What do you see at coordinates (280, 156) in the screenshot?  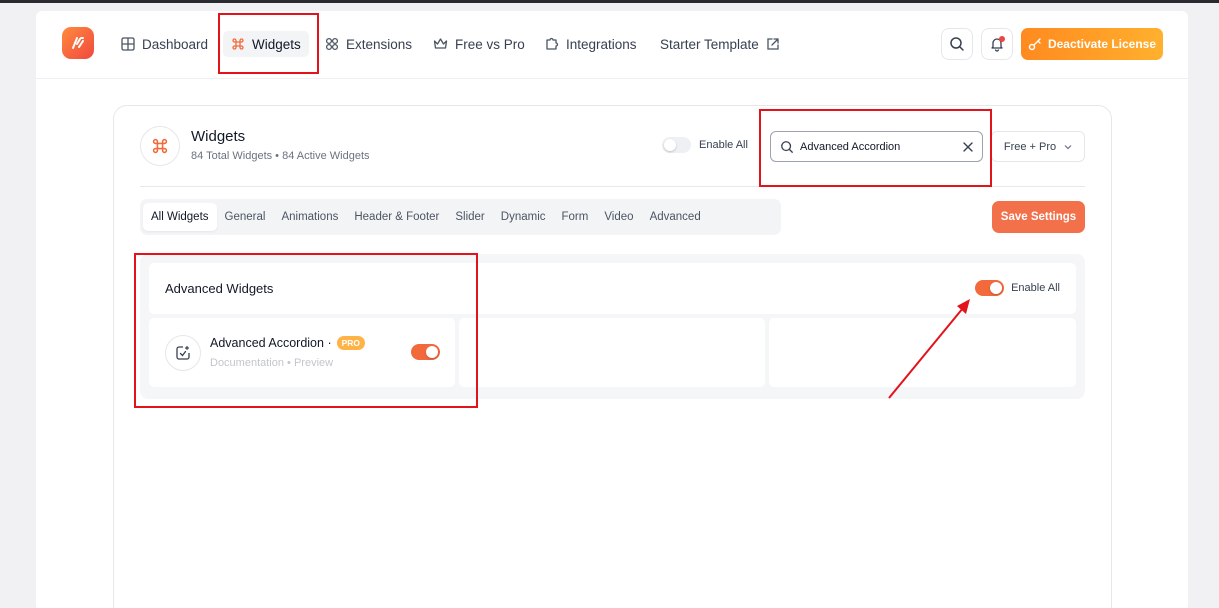 I see `widget-counts: 84 Total Widgets • 84 Active Widgets` at bounding box center [280, 156].